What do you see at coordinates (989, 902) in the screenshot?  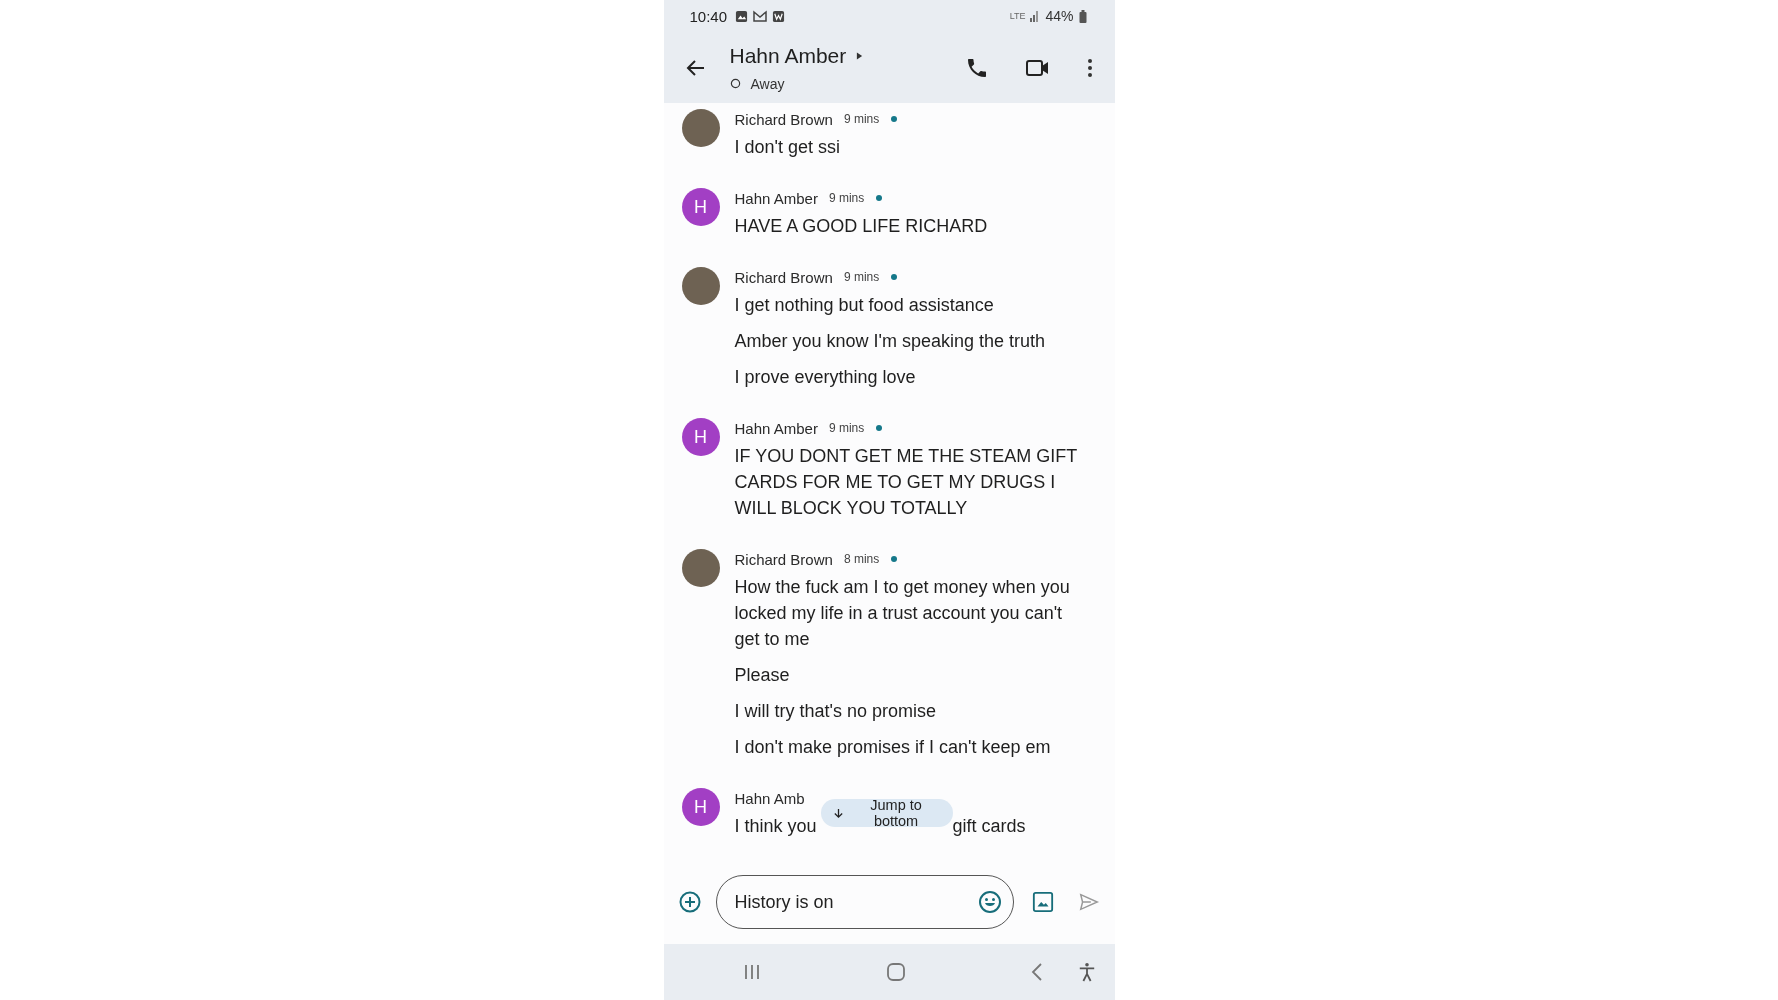 I see `smiley-face-icon` at bounding box center [989, 902].